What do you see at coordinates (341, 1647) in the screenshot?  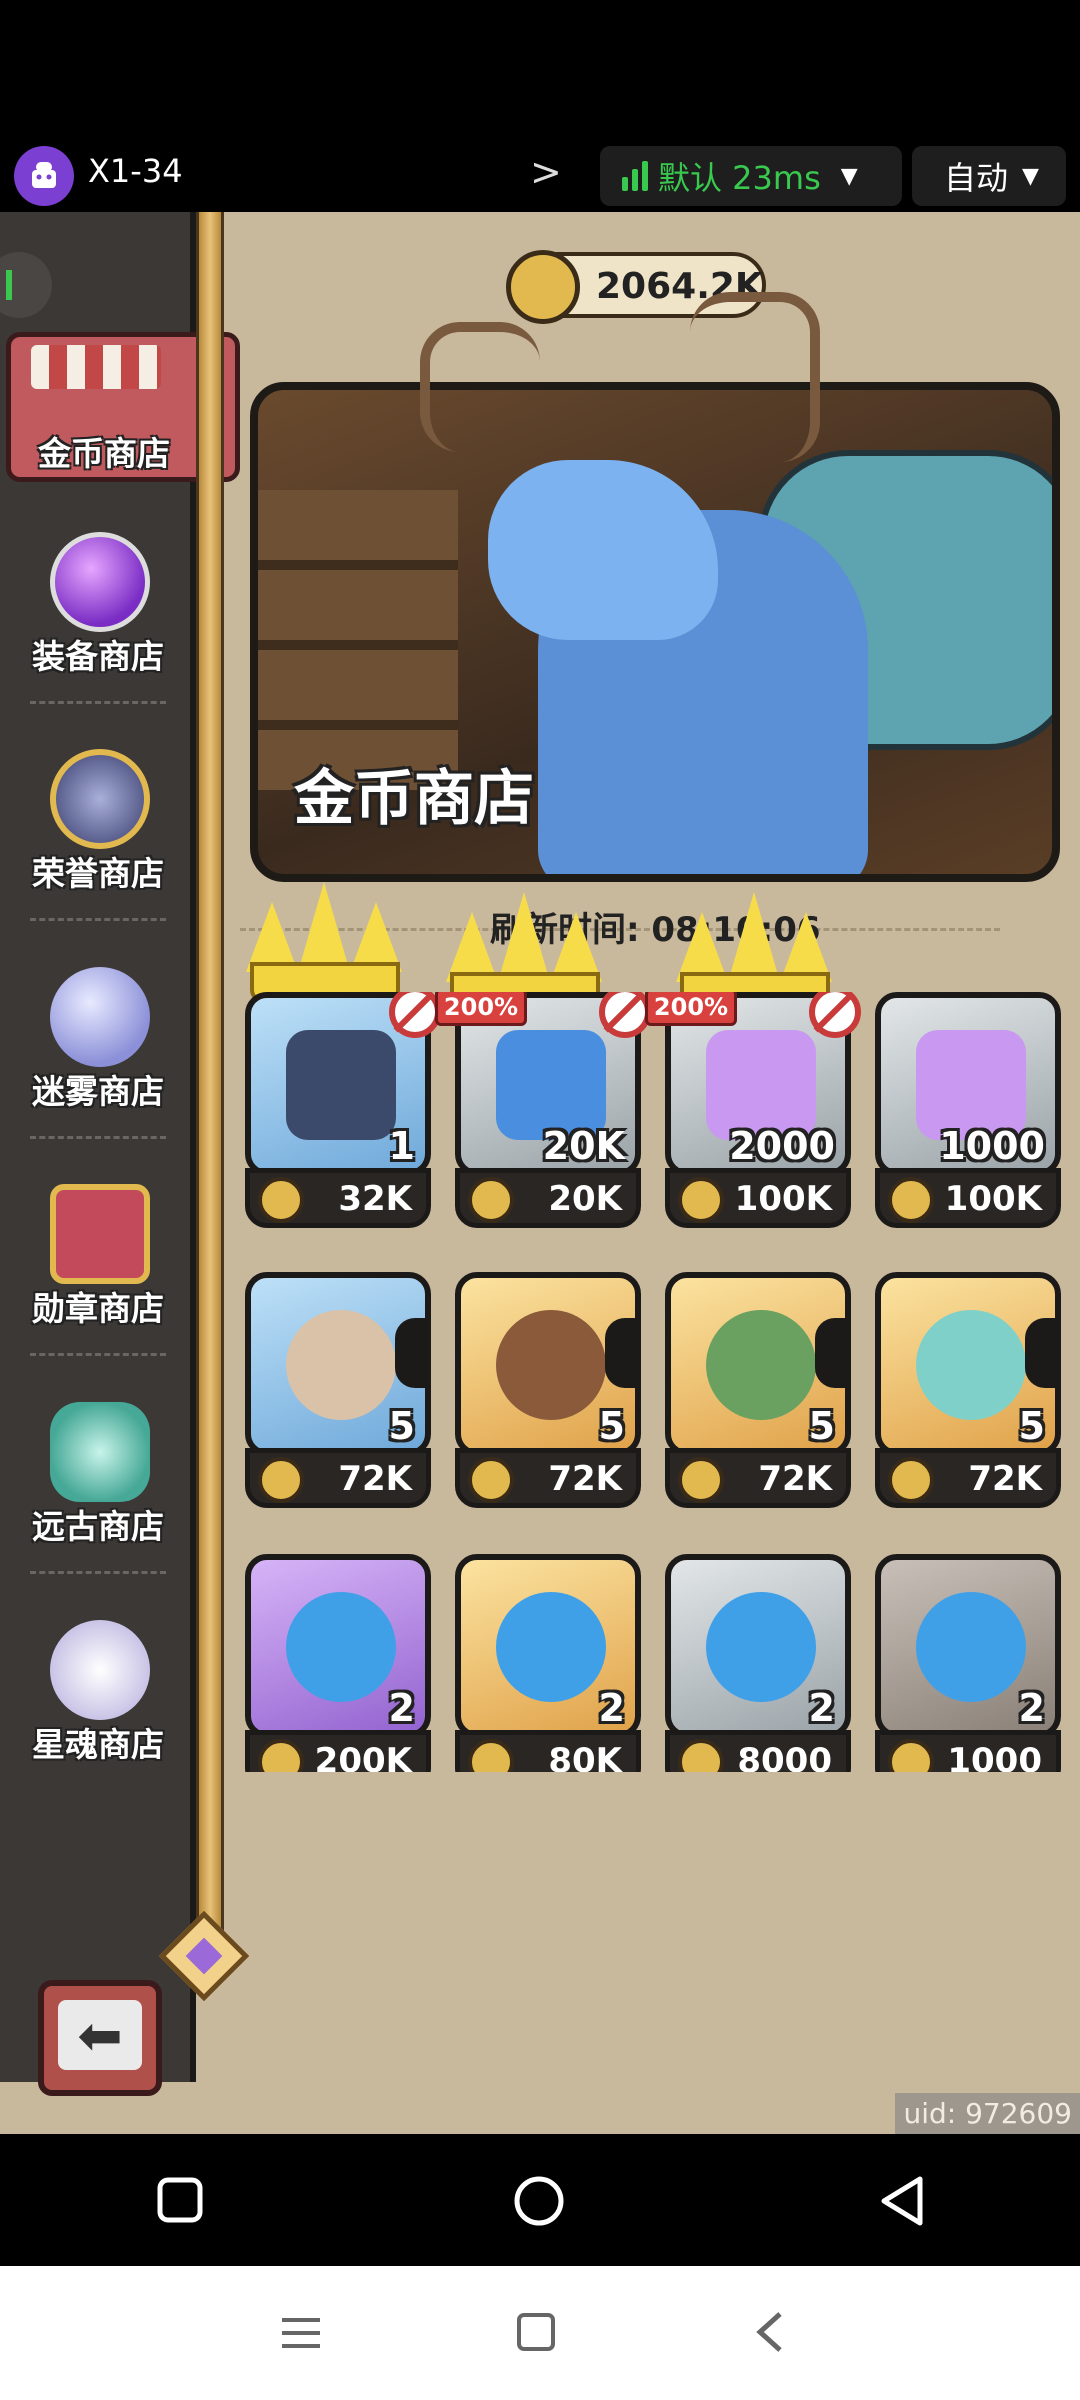 I see `skill-book-purple-icon` at bounding box center [341, 1647].